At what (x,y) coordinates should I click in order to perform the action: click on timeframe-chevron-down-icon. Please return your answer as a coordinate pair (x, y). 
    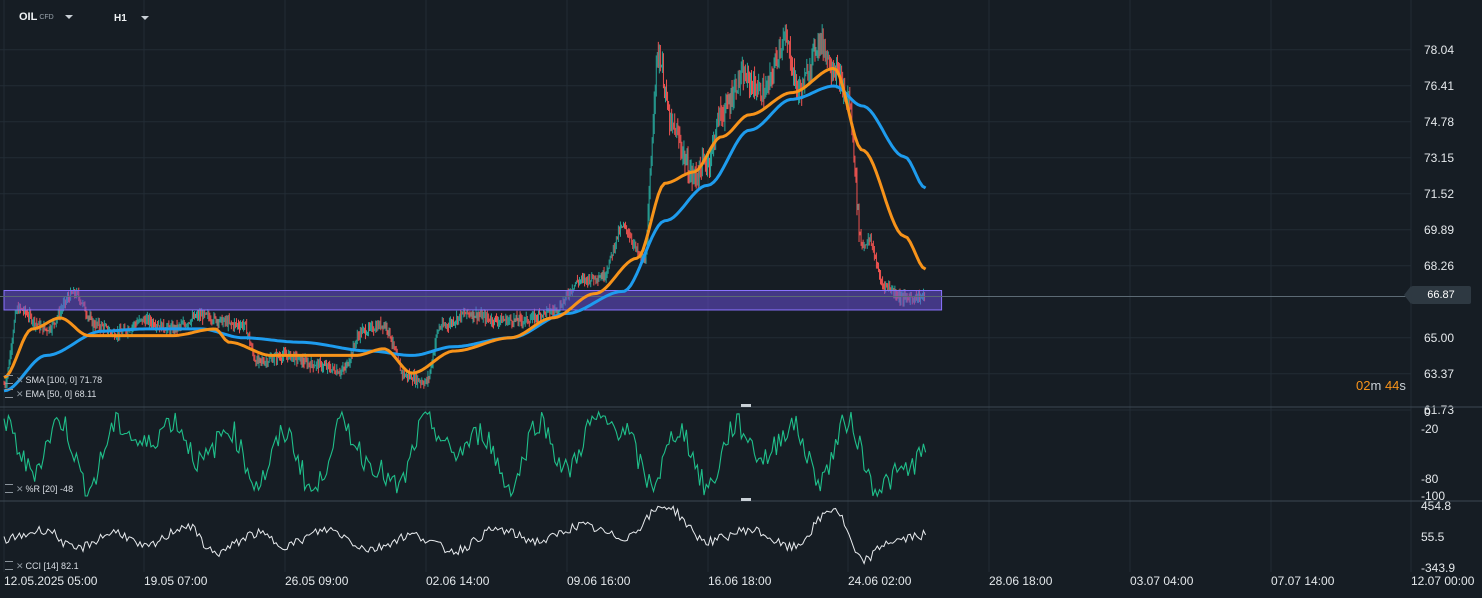
    Looking at the image, I should click on (145, 18).